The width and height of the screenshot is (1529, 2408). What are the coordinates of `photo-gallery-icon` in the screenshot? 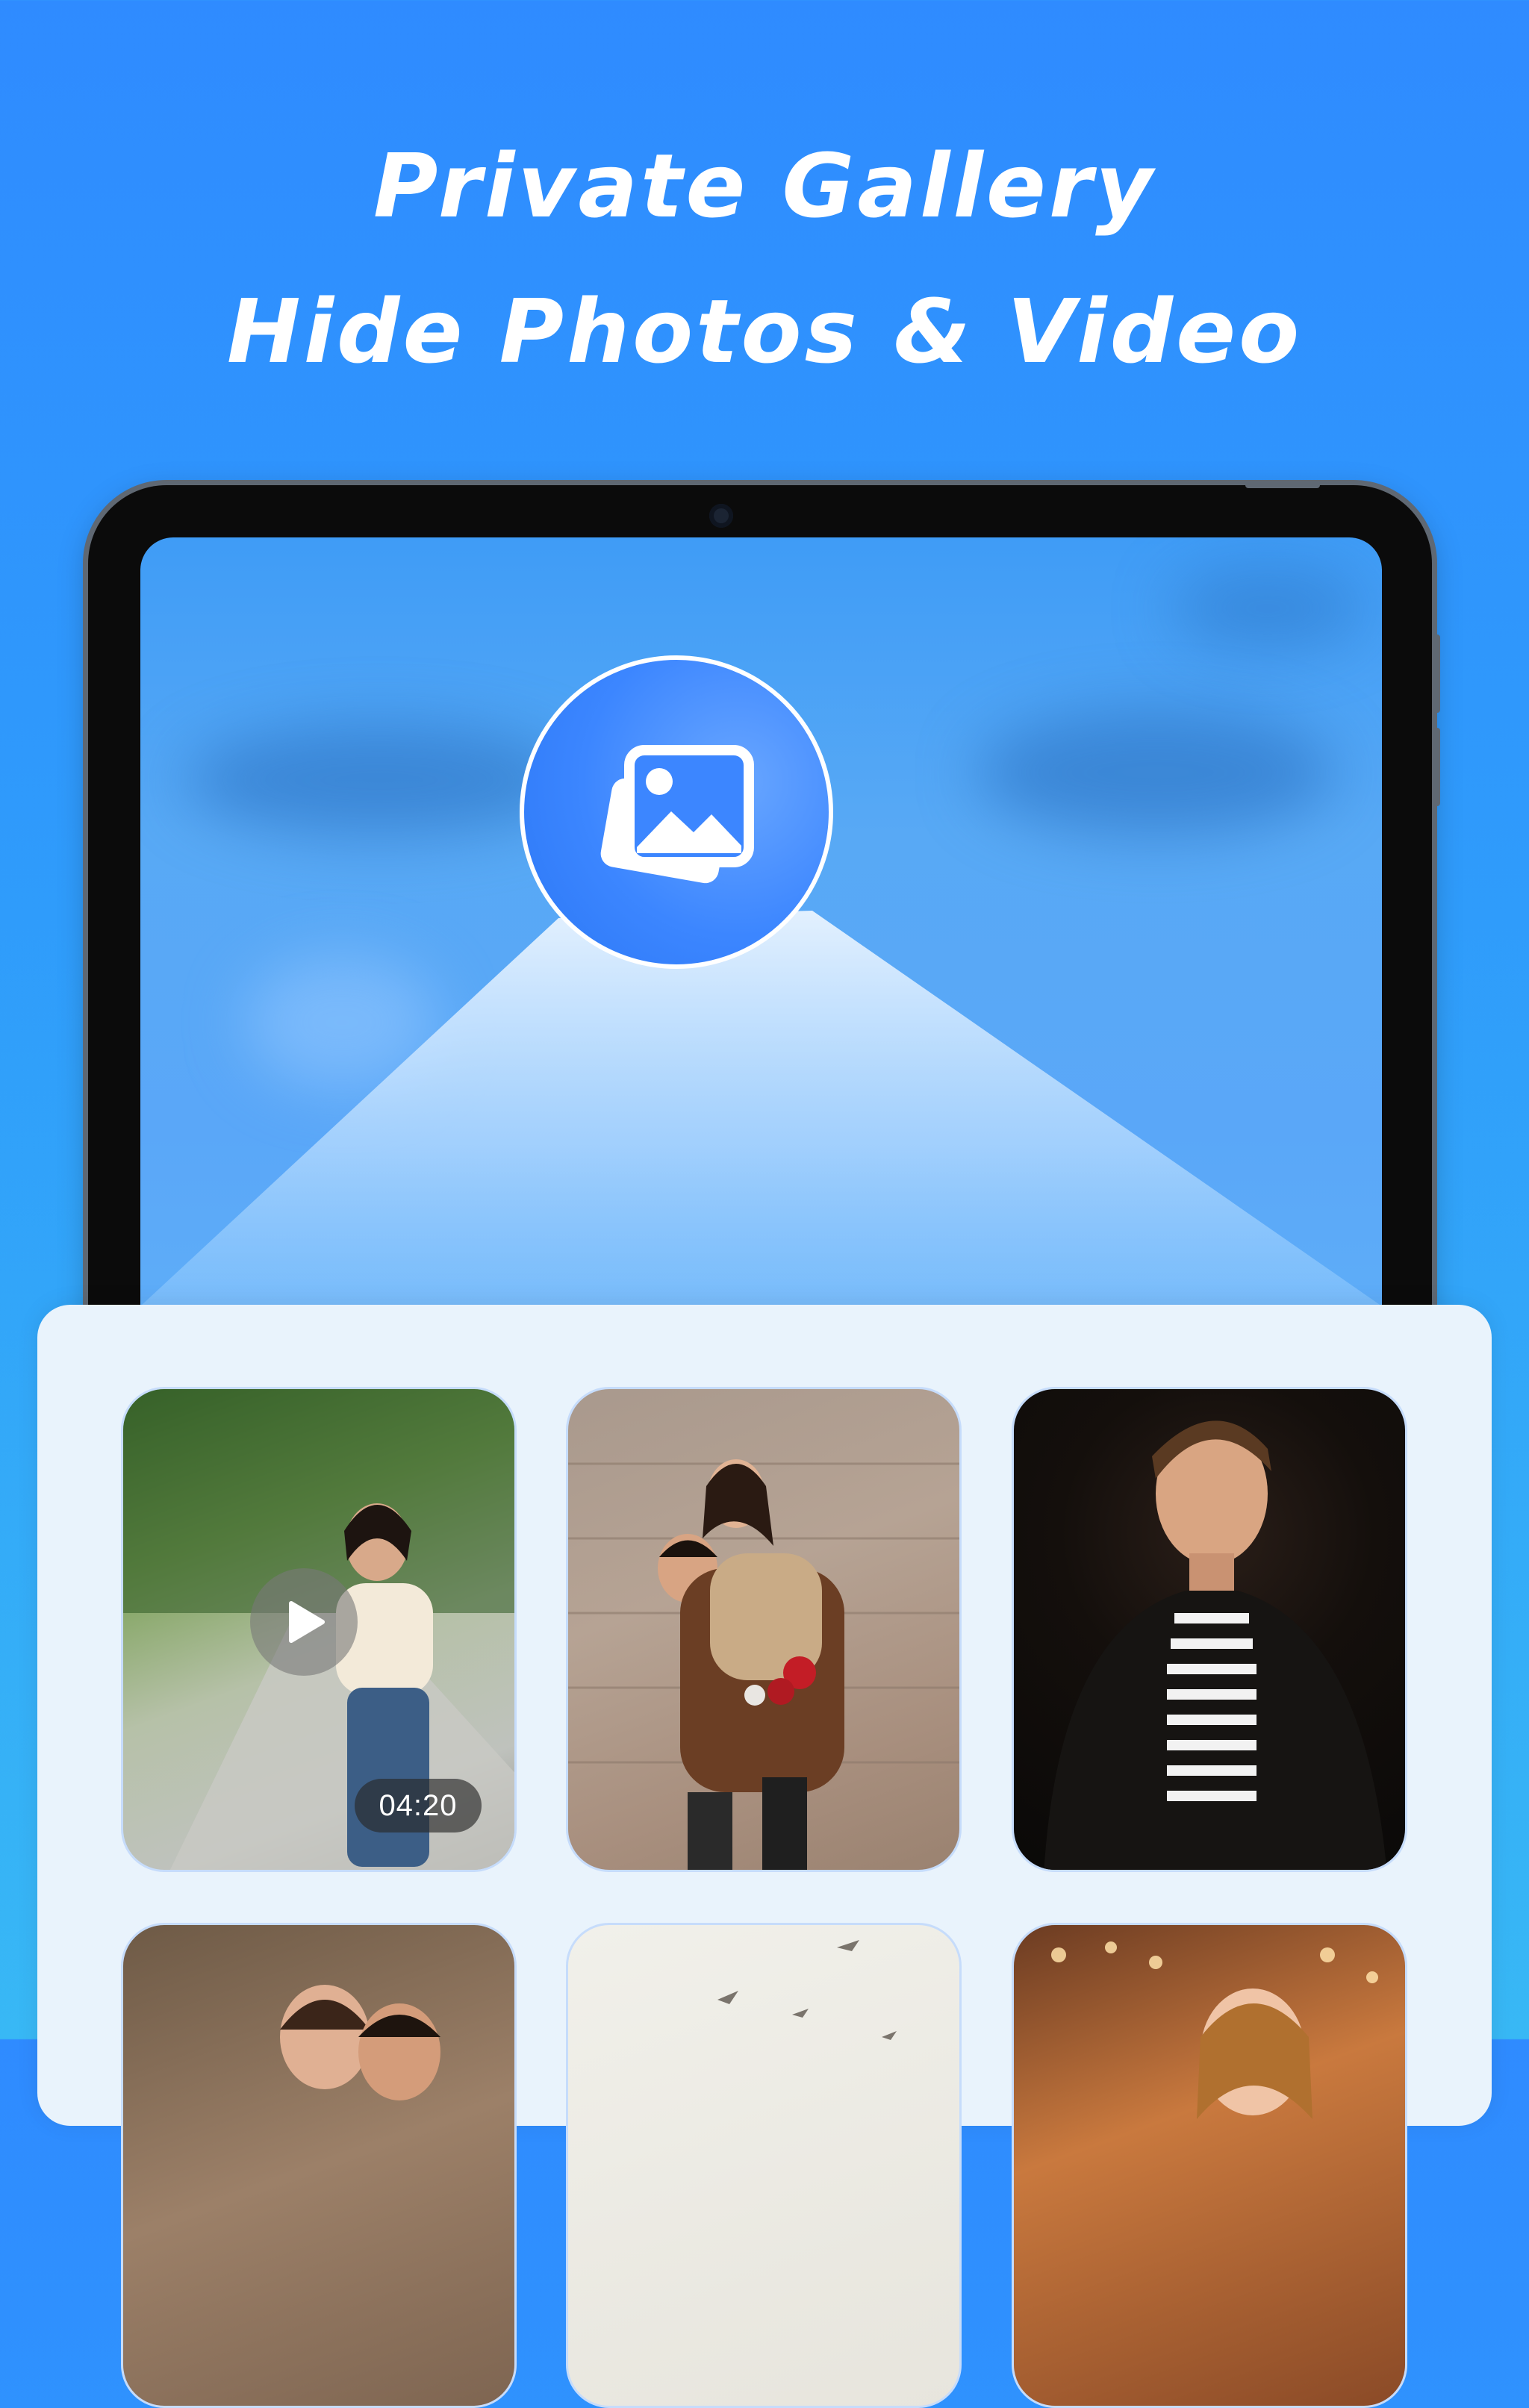 It's located at (677, 814).